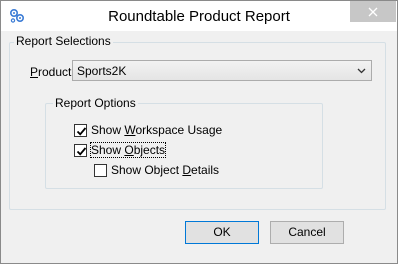 This screenshot has width=398, height=264. Describe the element at coordinates (222, 70) in the screenshot. I see `product-combobox: Sports2K` at that location.